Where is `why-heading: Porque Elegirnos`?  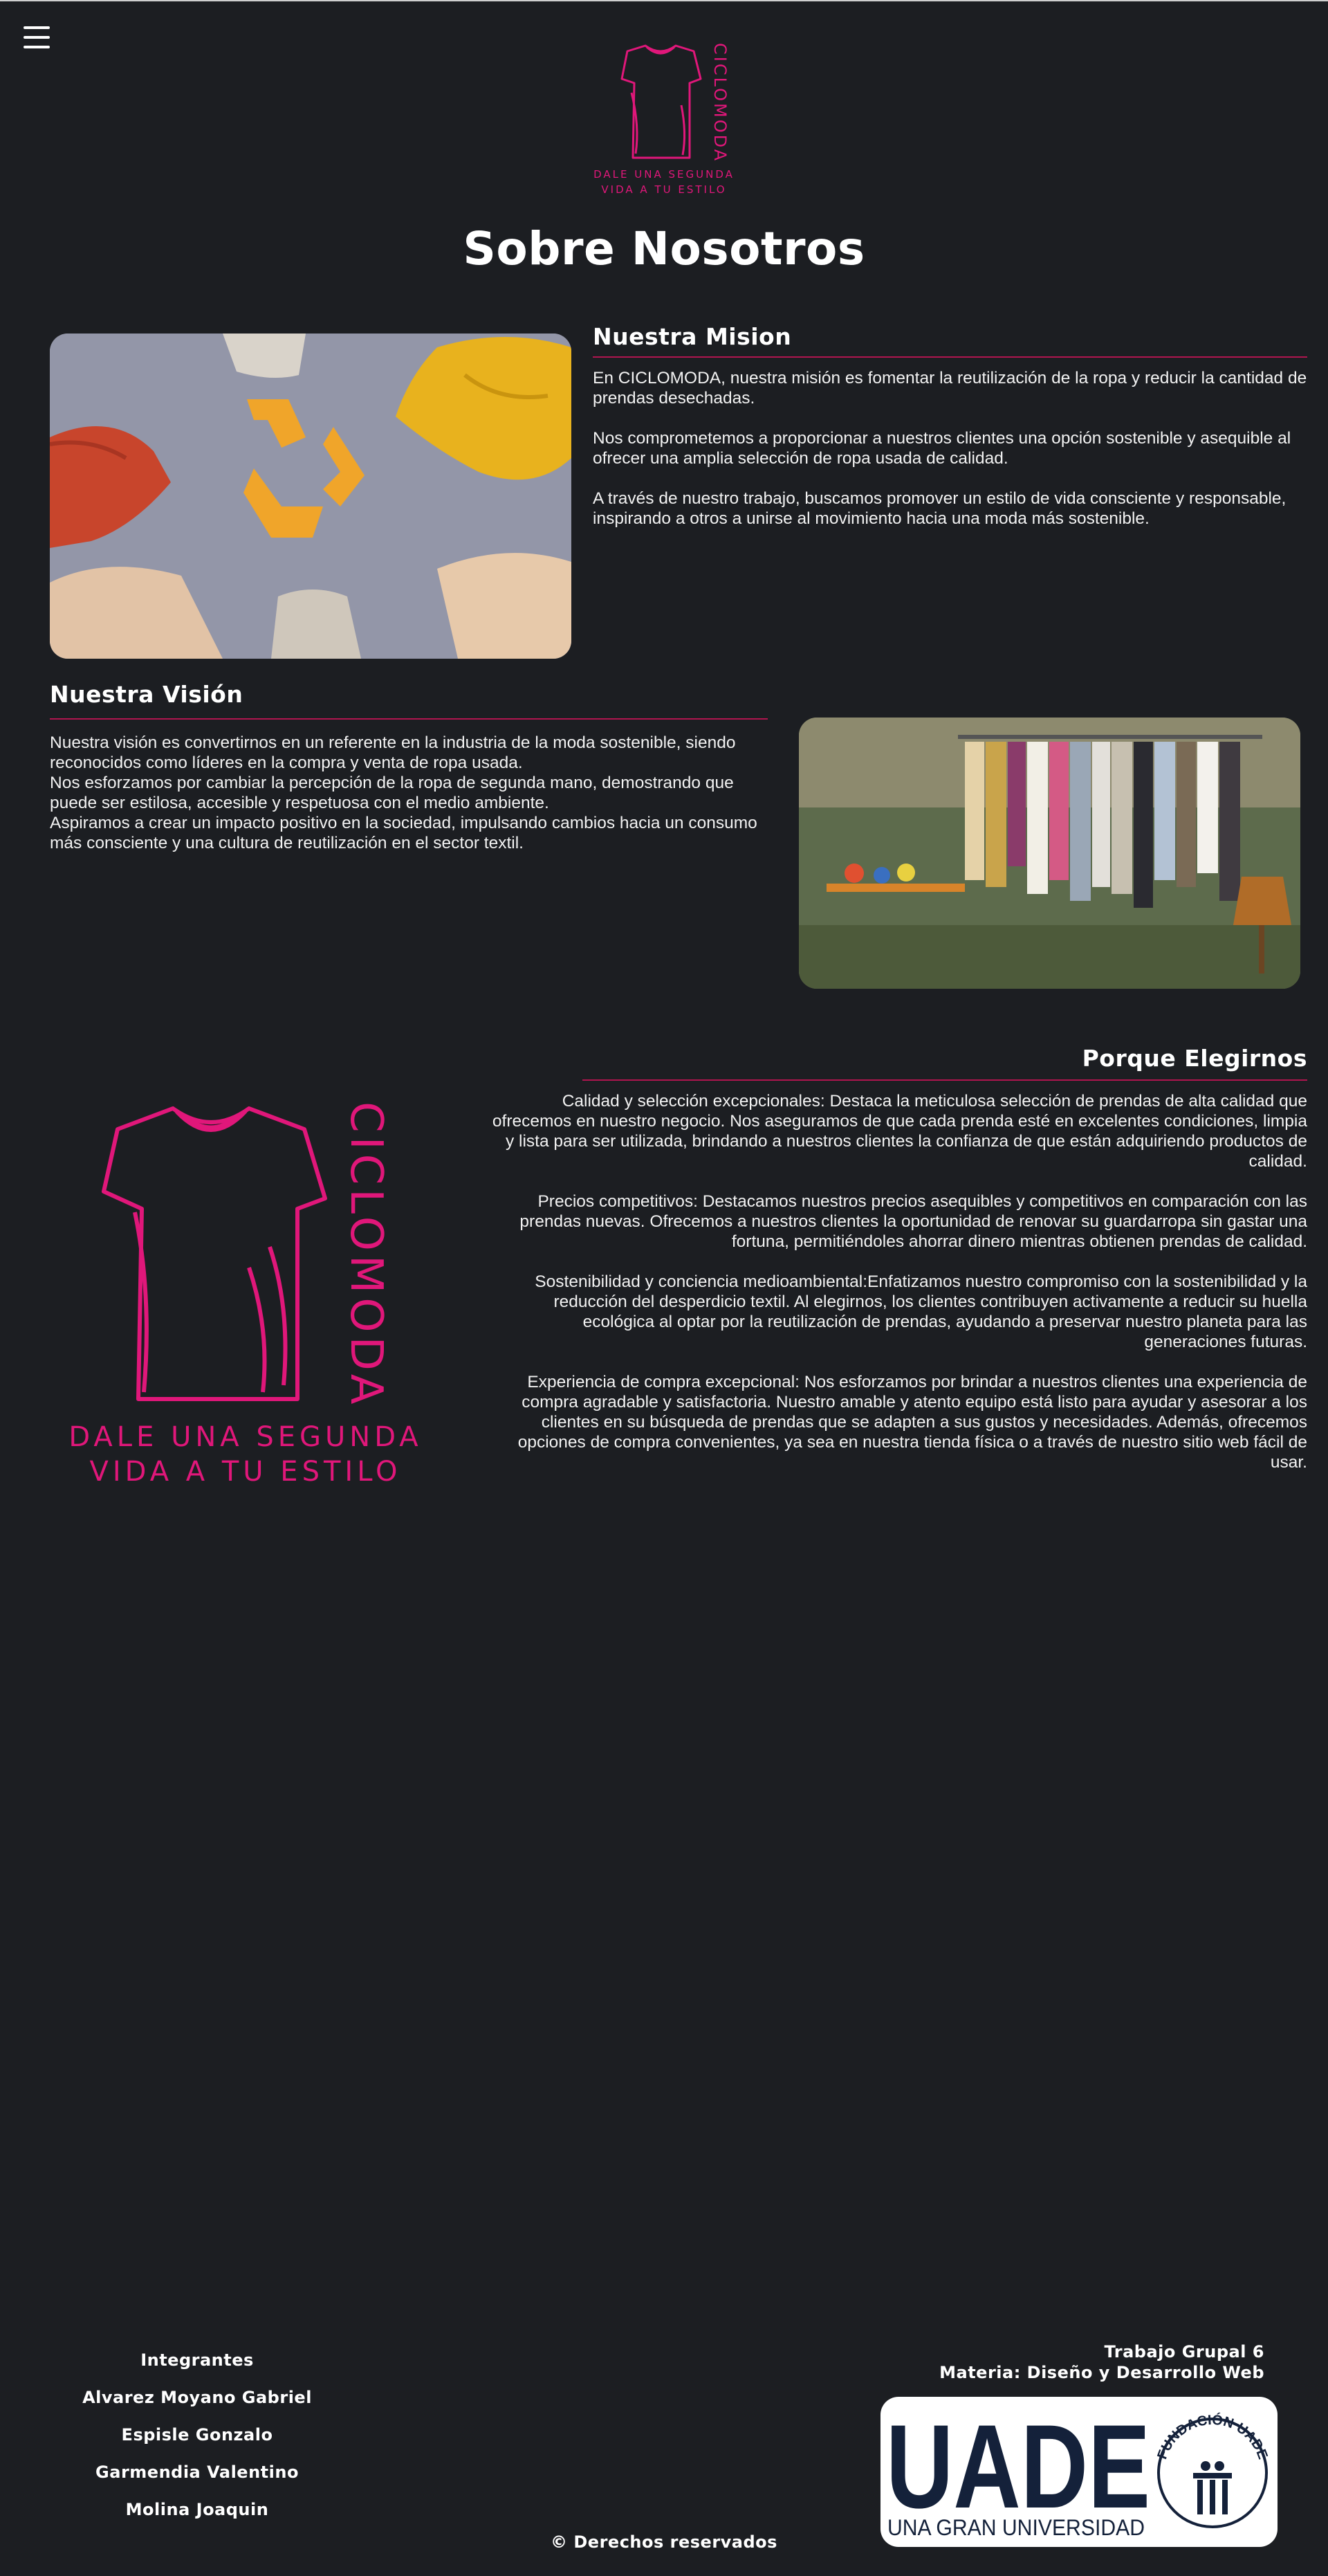 why-heading: Porque Elegirnos is located at coordinates (1194, 1058).